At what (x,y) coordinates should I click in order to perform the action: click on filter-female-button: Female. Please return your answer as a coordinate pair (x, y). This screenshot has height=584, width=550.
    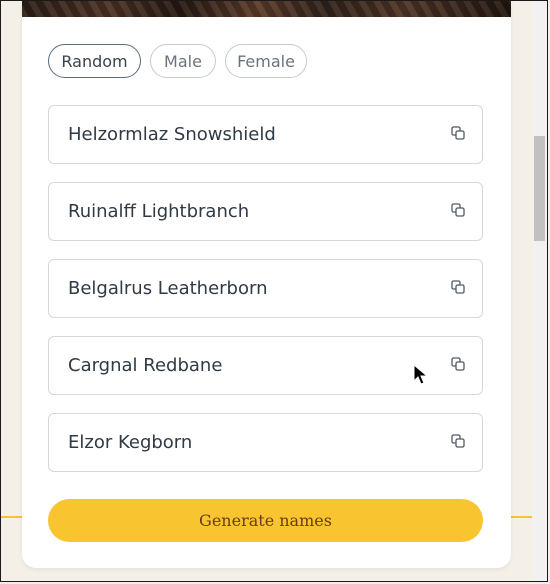
    Looking at the image, I should click on (266, 61).